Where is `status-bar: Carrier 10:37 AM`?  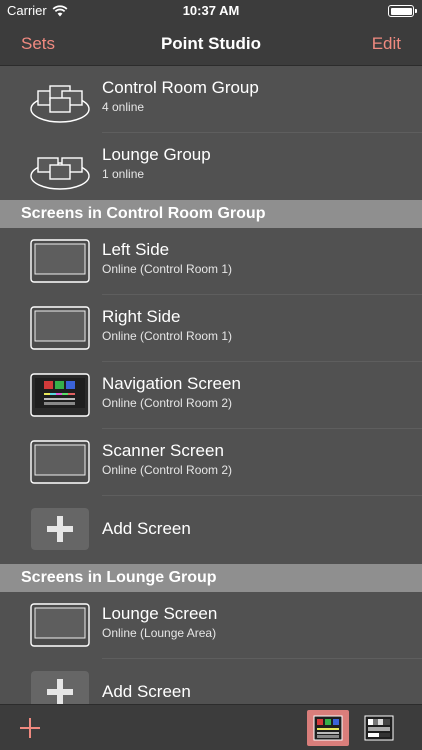
status-bar: Carrier 10:37 AM is located at coordinates (211, 11).